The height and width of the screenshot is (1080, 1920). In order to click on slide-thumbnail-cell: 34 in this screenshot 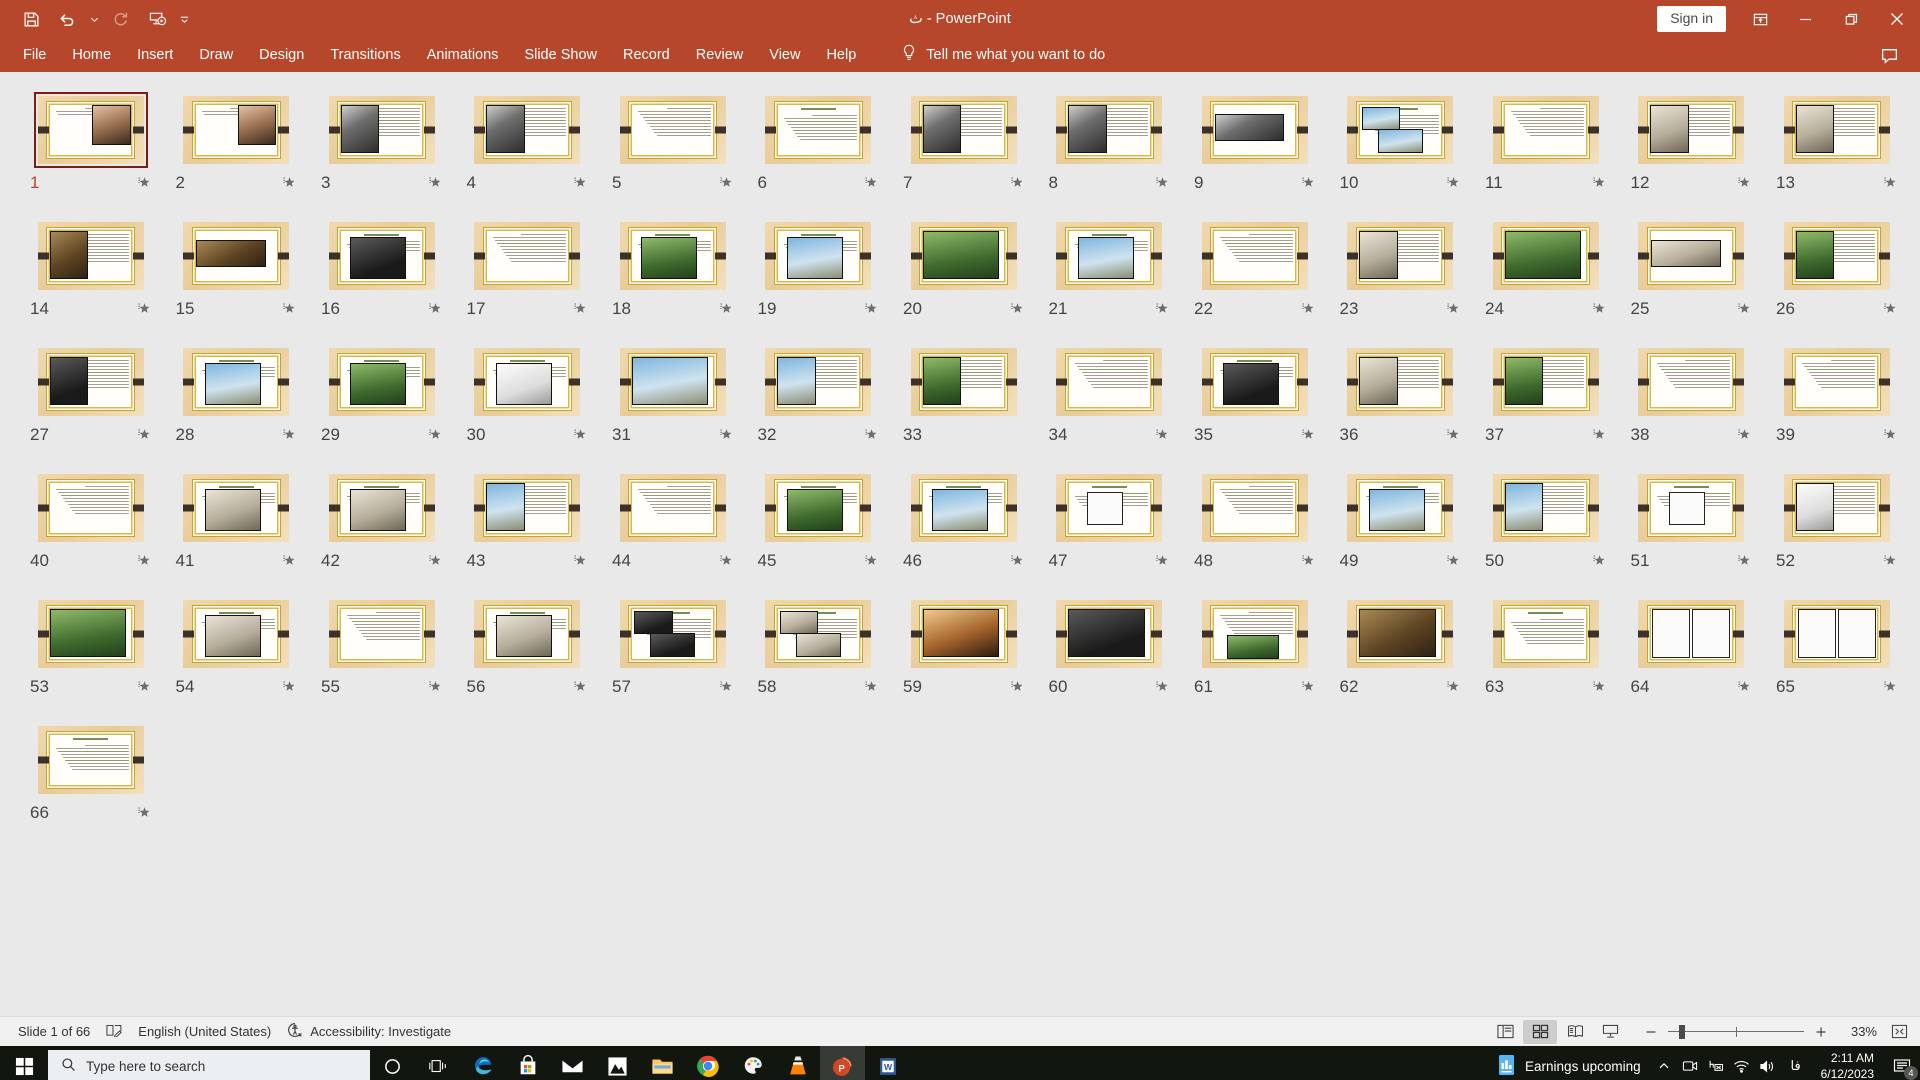, I will do `click(1110, 396)`.